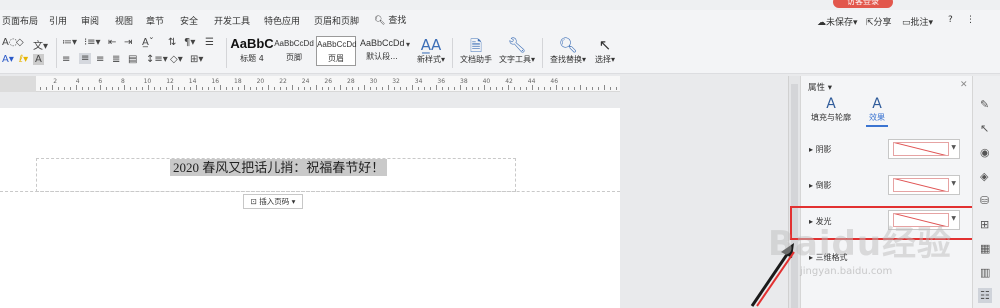 The image size is (1000, 308). I want to click on increase-indent-icon: ⇥, so click(128, 42).